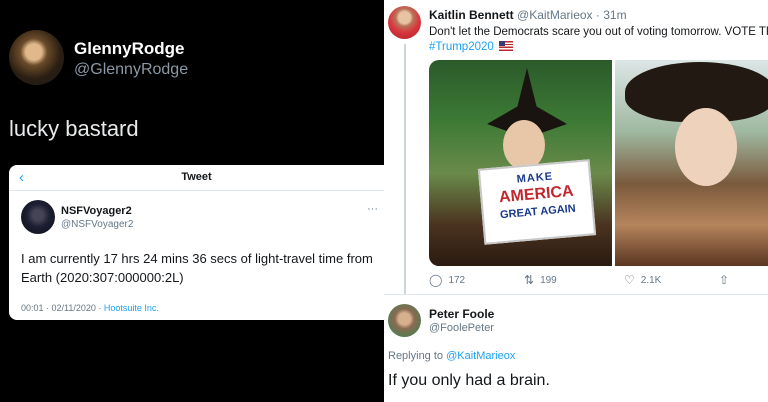 This screenshot has height=402, width=768. I want to click on us-flag-icon, so click(505, 46).